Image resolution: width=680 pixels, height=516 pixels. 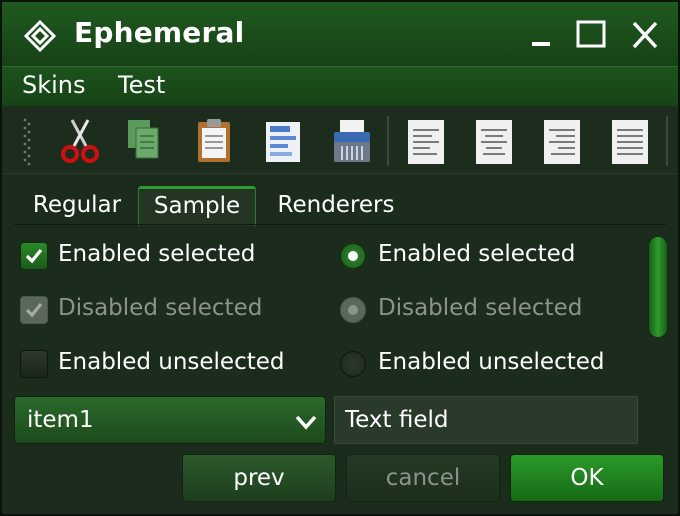 What do you see at coordinates (80, 141) in the screenshot?
I see `cut-icon` at bounding box center [80, 141].